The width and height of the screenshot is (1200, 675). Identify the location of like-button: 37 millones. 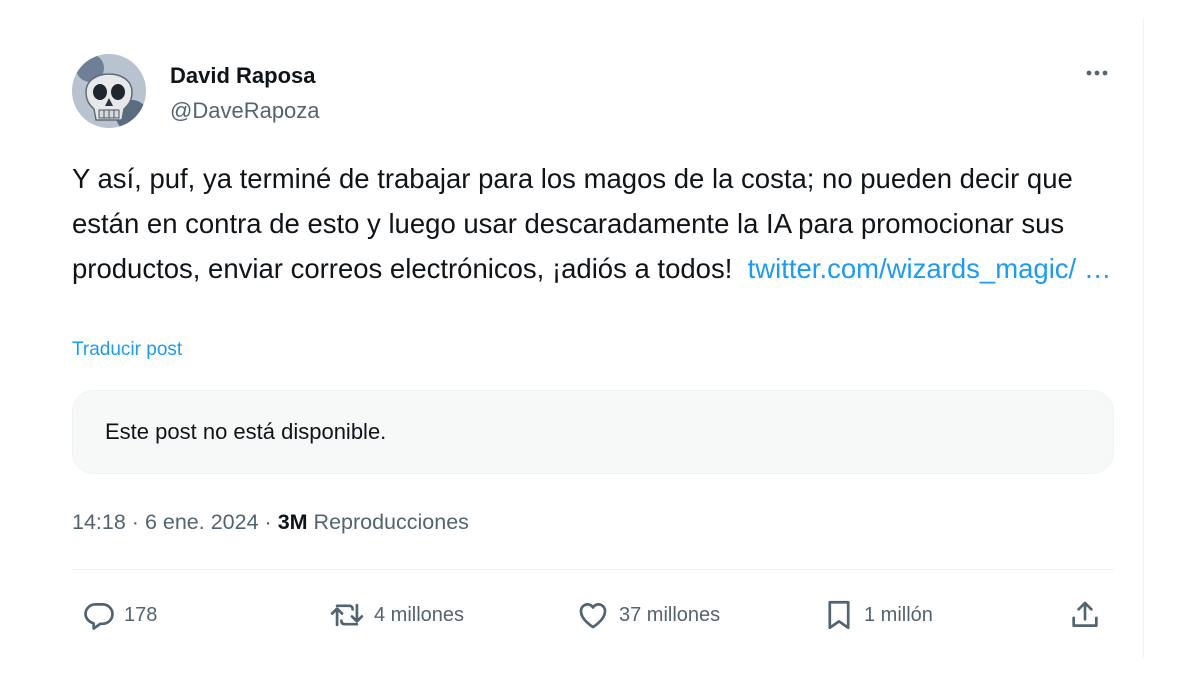
(647, 615).